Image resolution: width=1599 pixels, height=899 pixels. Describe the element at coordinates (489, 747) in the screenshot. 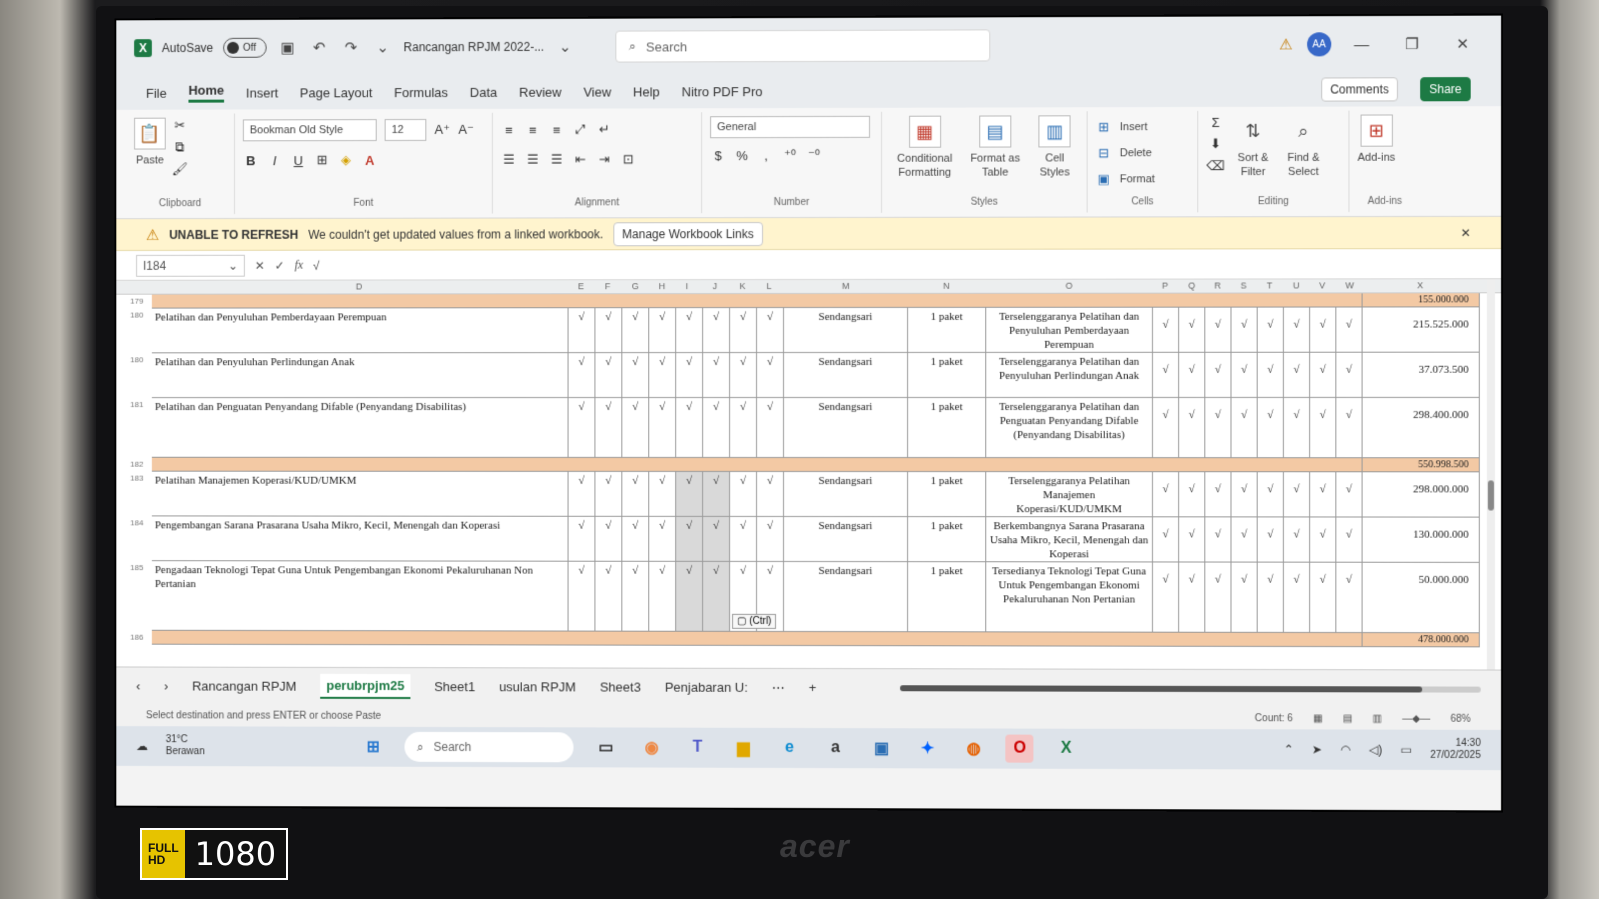

I see `taskbar-search: ⌕ Search` at that location.